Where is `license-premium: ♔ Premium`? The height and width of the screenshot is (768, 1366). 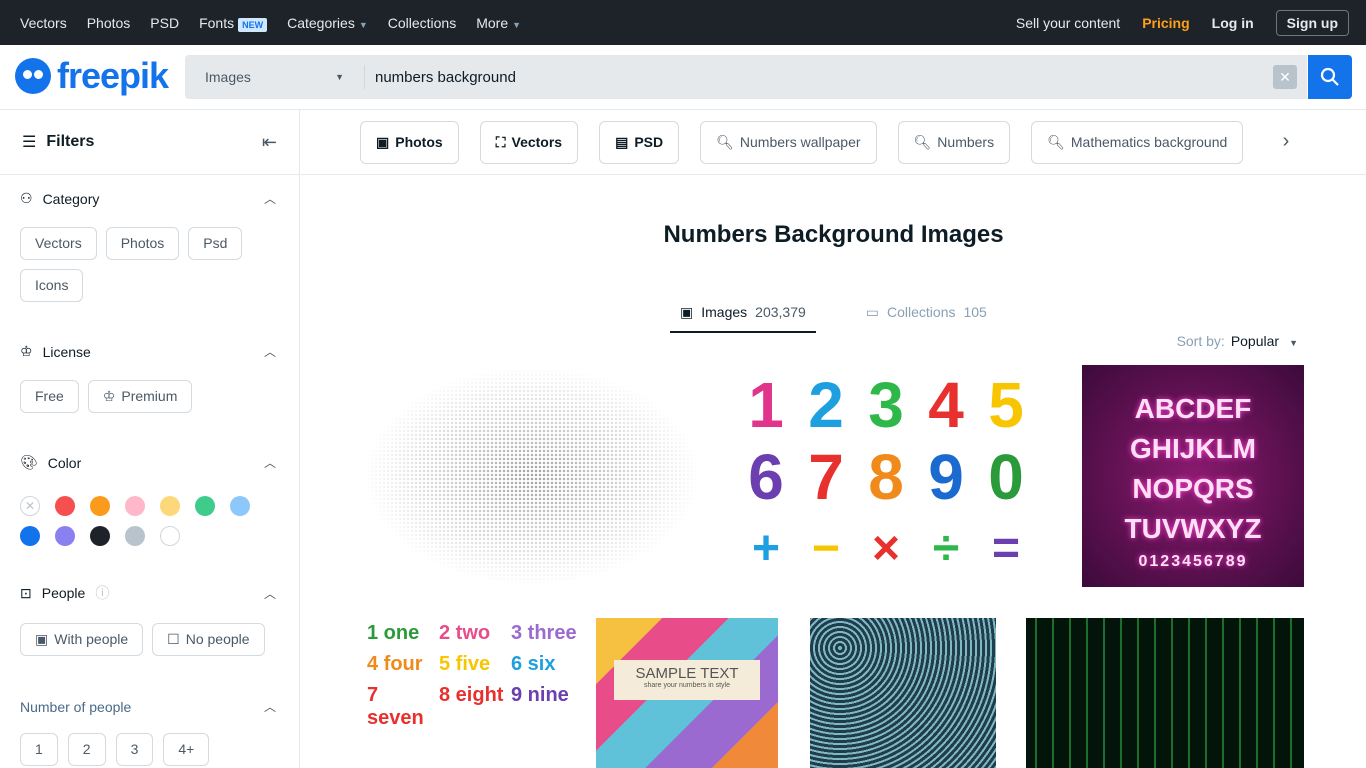 license-premium: ♔ Premium is located at coordinates (140, 396).